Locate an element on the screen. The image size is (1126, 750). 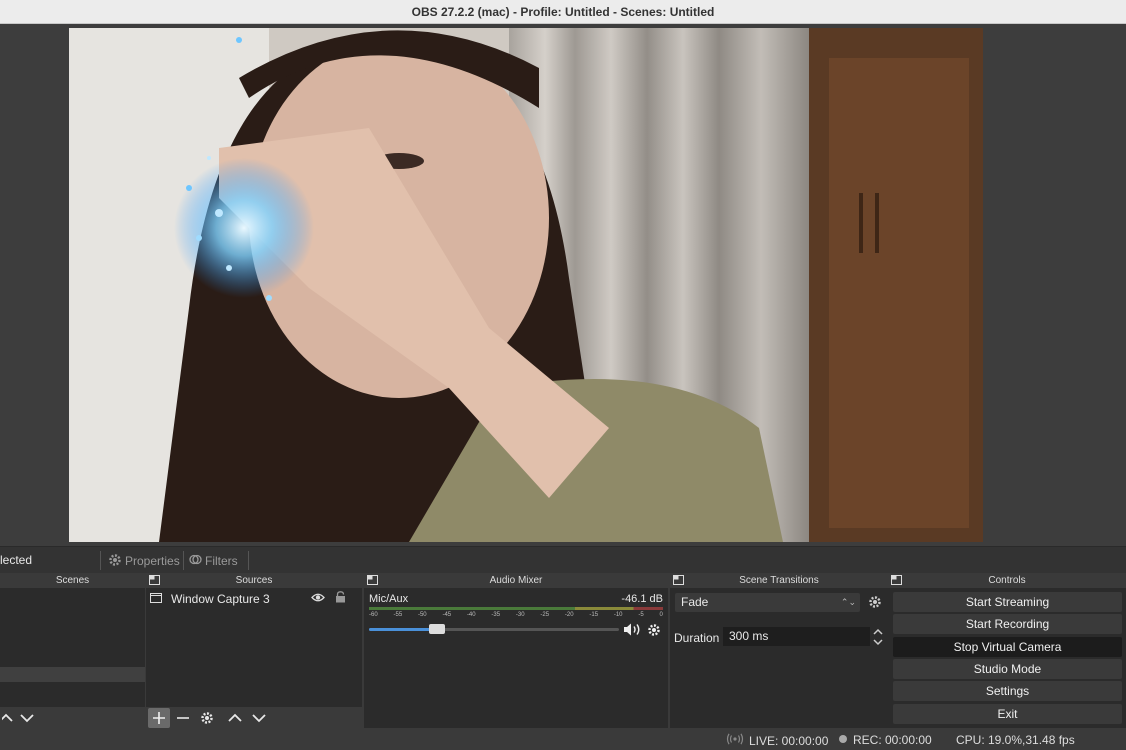
remove-source-icon is located at coordinates (183, 718).